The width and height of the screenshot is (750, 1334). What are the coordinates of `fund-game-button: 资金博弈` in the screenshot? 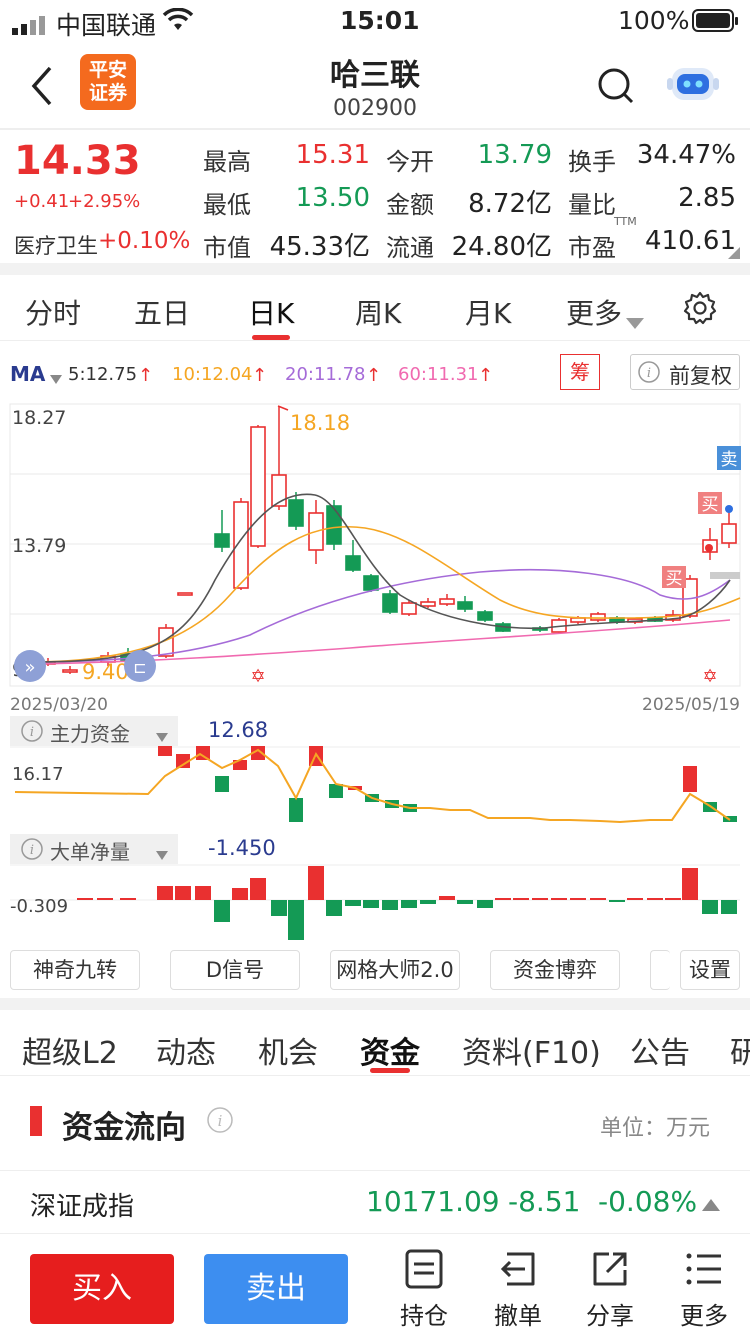 It's located at (555, 970).